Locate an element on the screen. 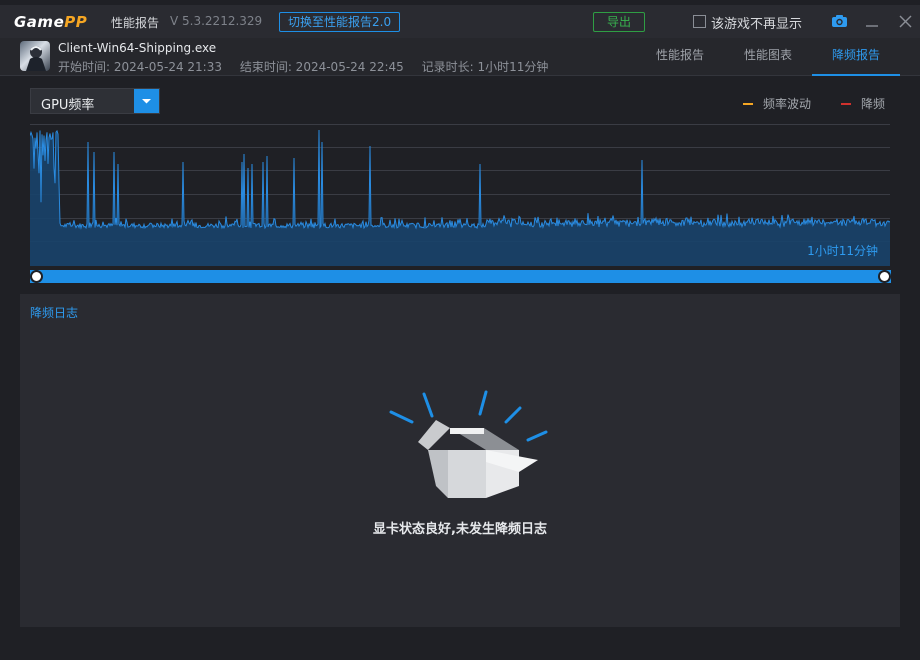  close-icon is located at coordinates (905, 21).